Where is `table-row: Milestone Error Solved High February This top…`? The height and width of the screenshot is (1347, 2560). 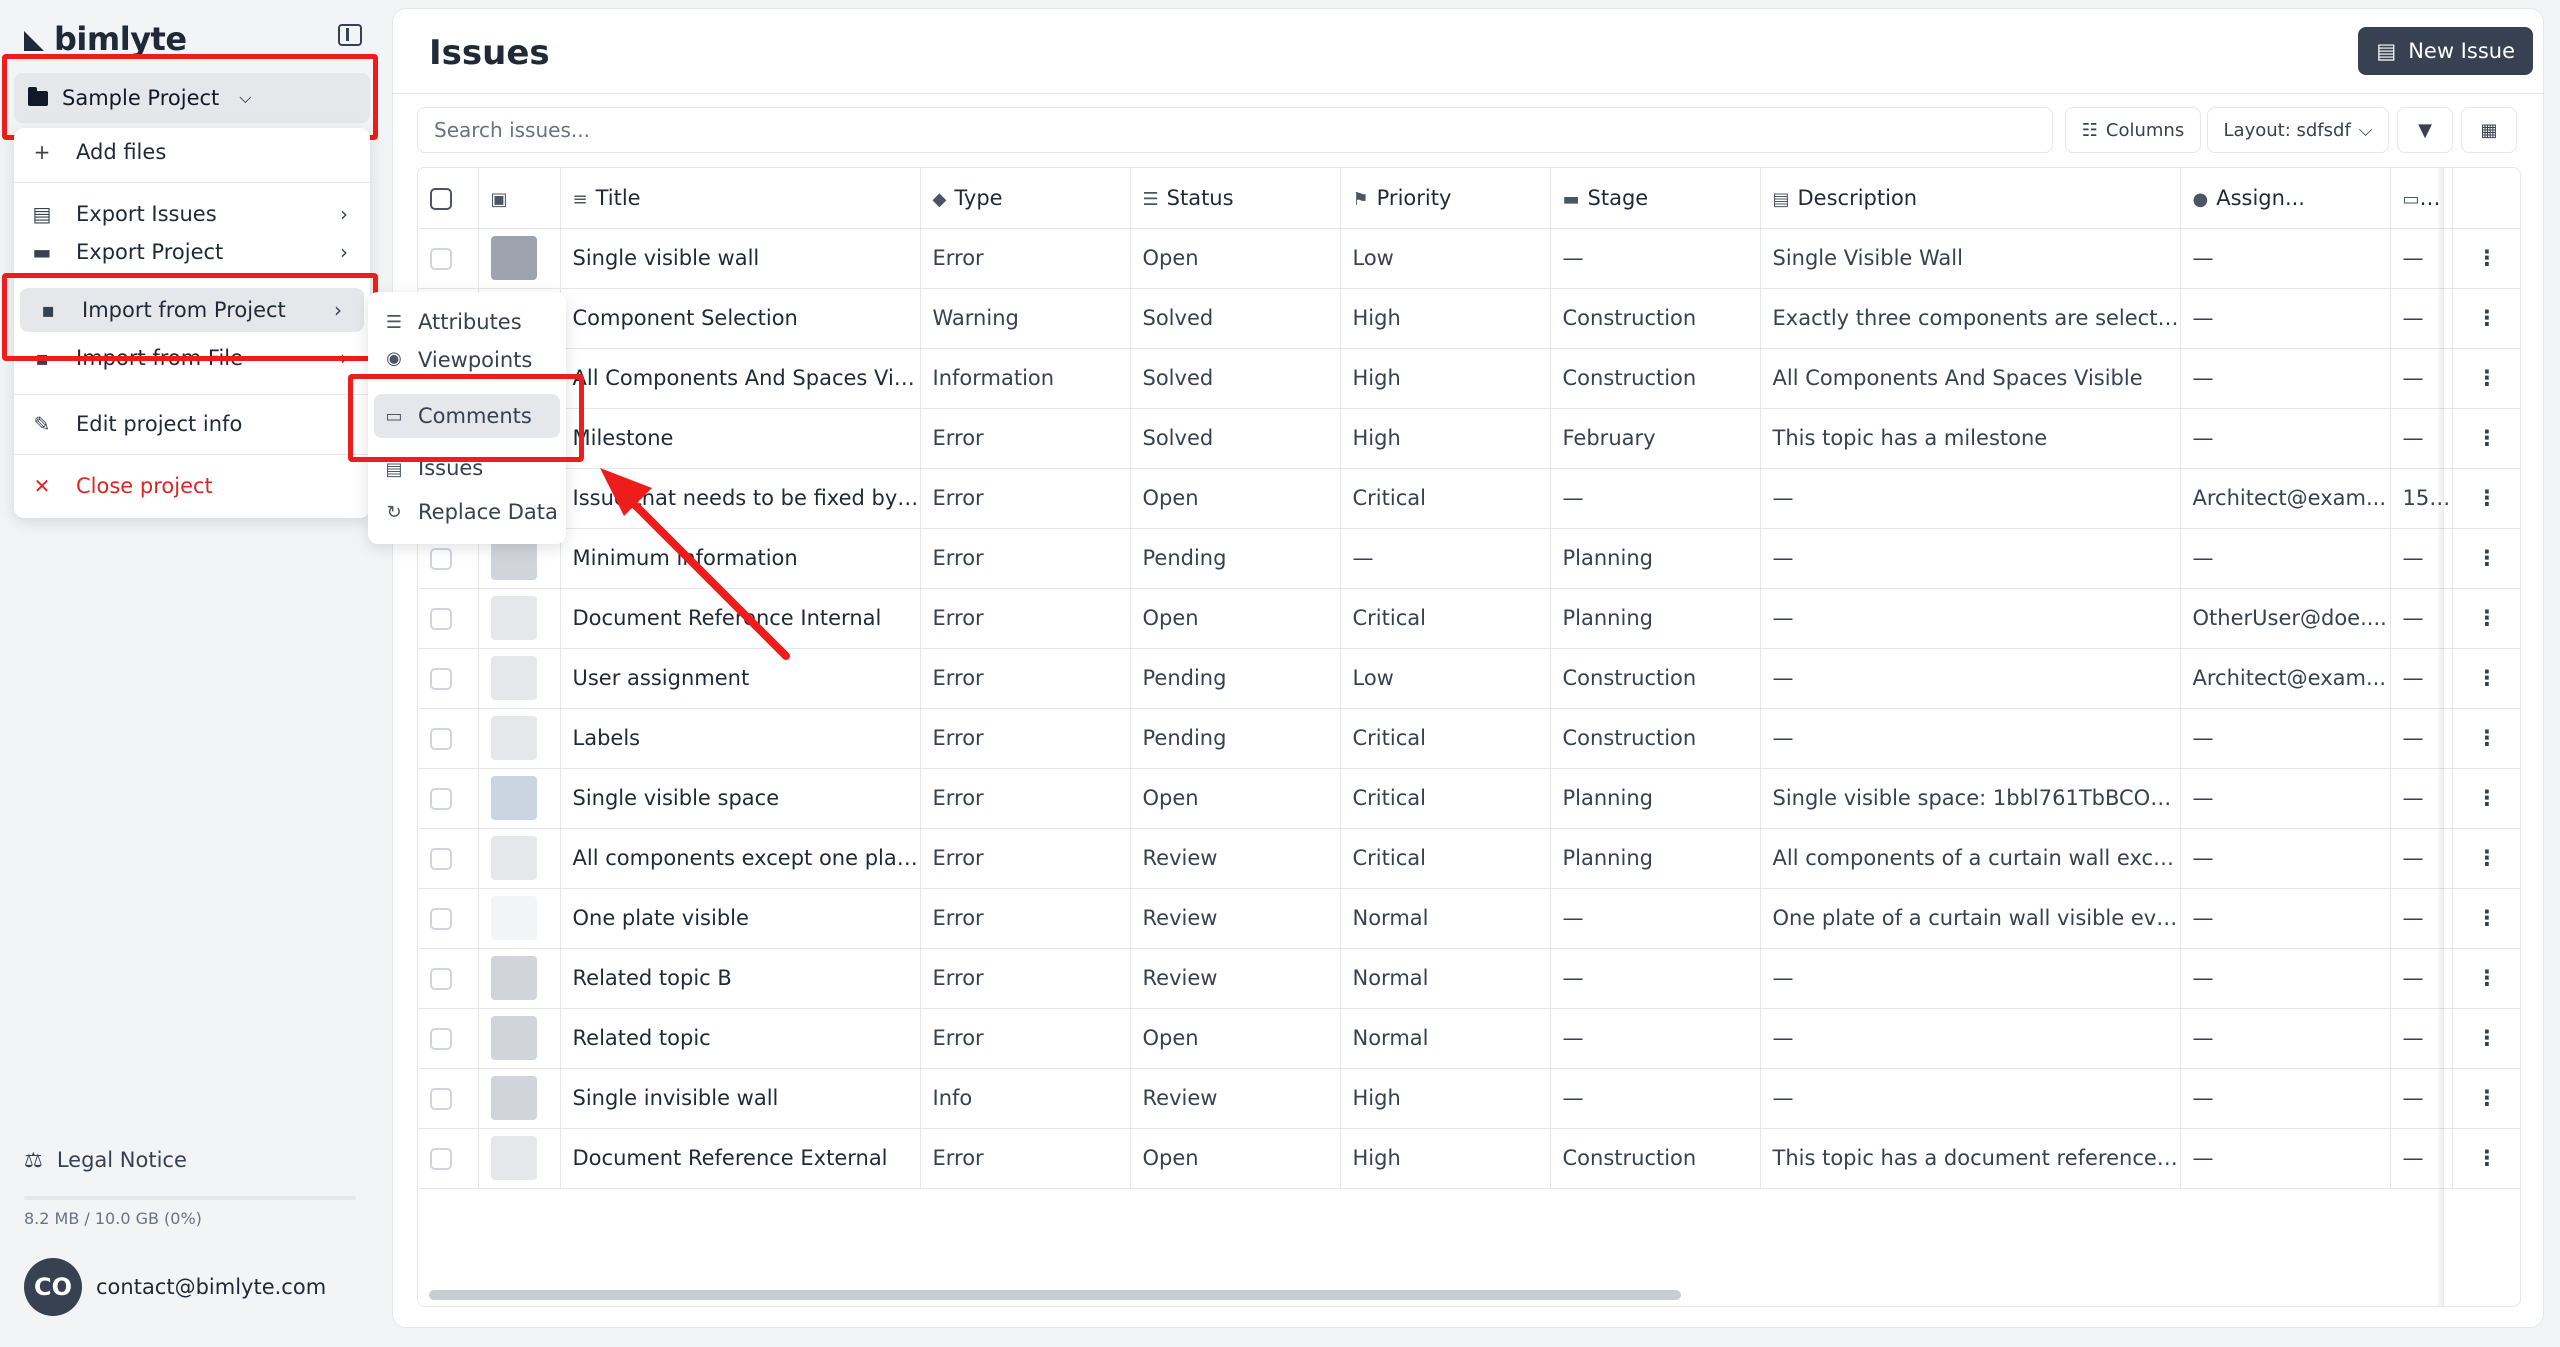
table-row: Milestone Error Solved High February This top… is located at coordinates (1469, 438).